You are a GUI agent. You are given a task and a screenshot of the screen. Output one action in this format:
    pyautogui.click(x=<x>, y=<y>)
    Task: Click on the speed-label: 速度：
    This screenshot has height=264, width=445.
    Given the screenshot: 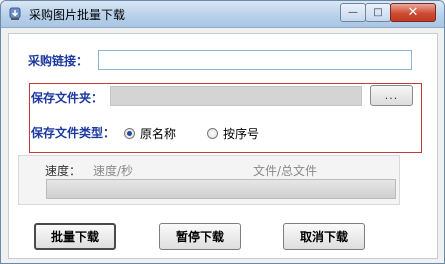 What is the action you would take?
    pyautogui.click(x=63, y=171)
    